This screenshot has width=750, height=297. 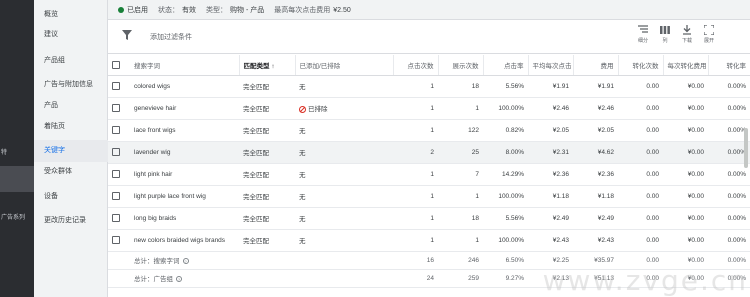 What do you see at coordinates (709, 37) in the screenshot?
I see `expand-button: 展开` at bounding box center [709, 37].